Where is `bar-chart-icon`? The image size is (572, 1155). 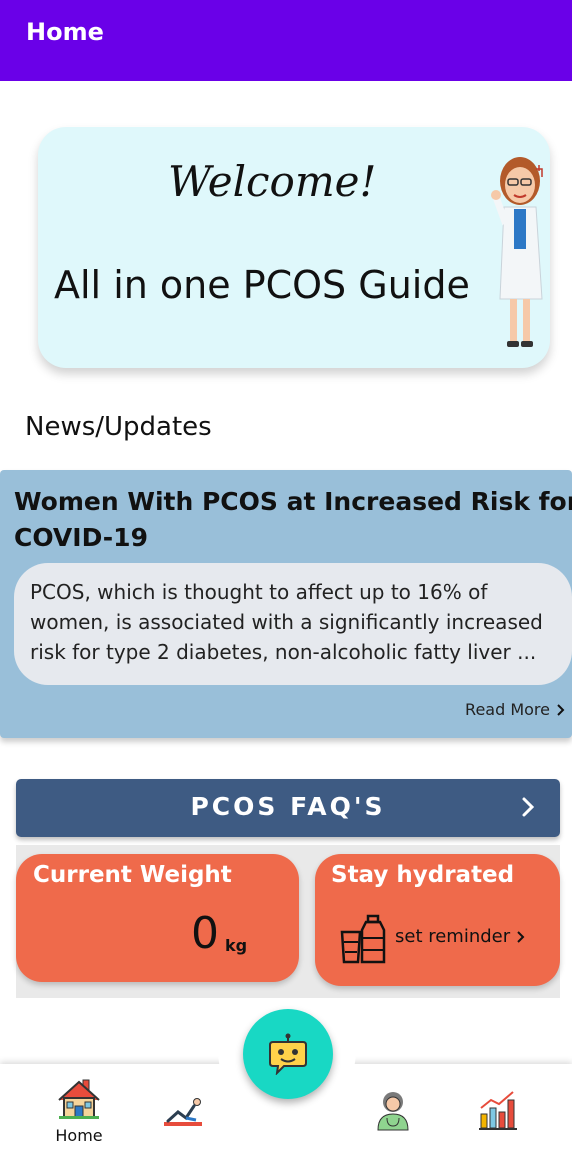
bar-chart-icon is located at coordinates (498, 1110).